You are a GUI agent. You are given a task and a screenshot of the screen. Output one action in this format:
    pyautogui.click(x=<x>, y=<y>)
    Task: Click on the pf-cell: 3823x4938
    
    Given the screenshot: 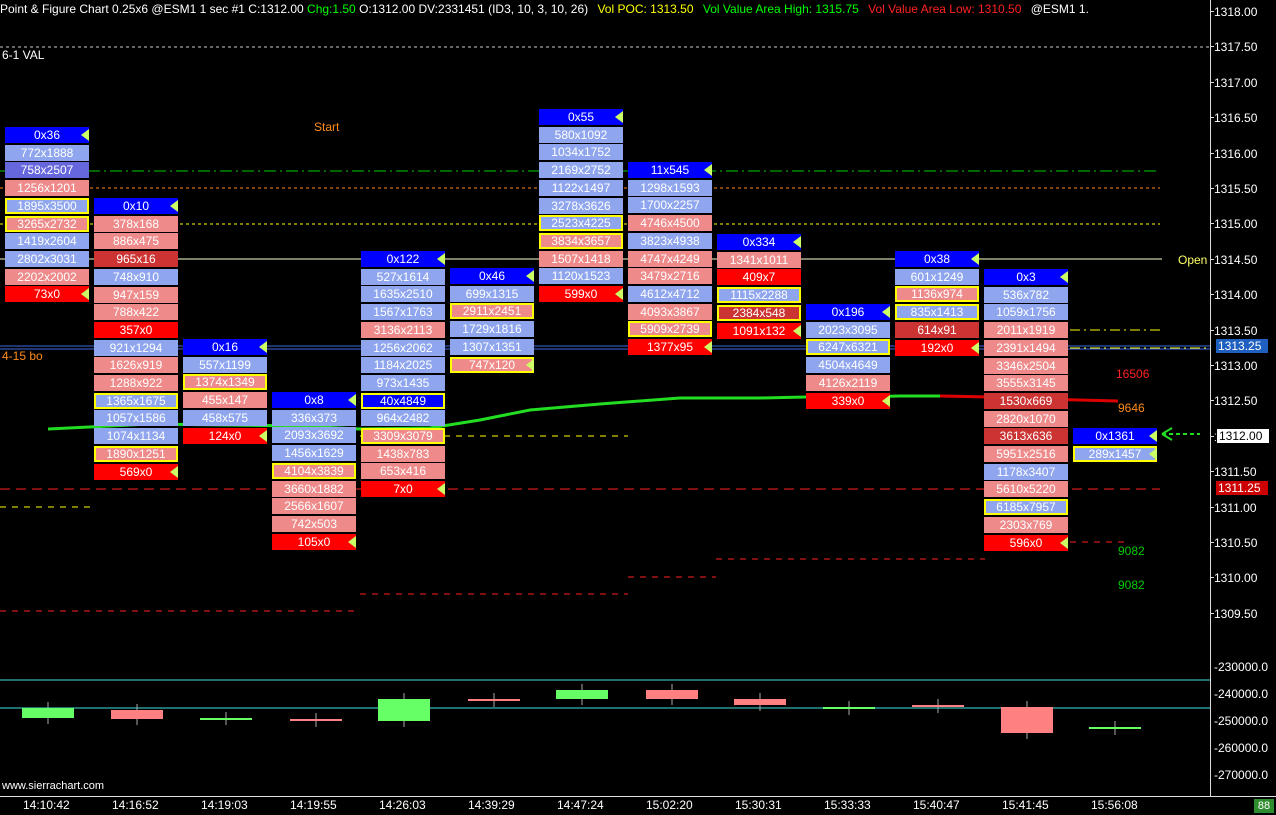 What is the action you would take?
    pyautogui.click(x=670, y=240)
    